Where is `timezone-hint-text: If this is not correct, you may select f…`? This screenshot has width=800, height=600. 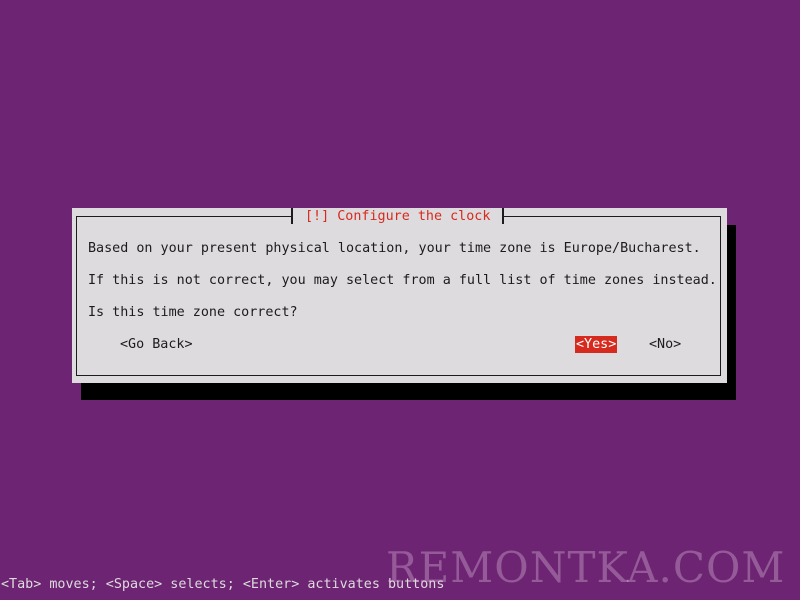
timezone-hint-text: If this is not correct, you may select f… is located at coordinates (402, 280).